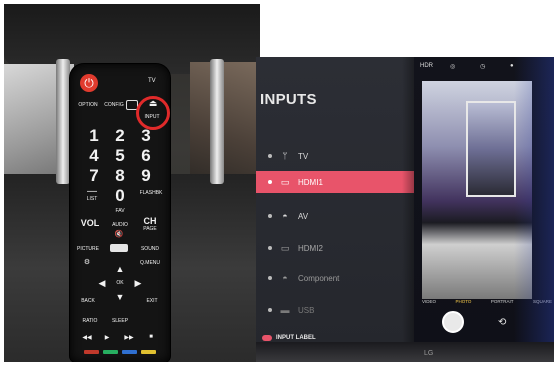  What do you see at coordinates (92, 199) in the screenshot?
I see `list-button: LIST` at bounding box center [92, 199].